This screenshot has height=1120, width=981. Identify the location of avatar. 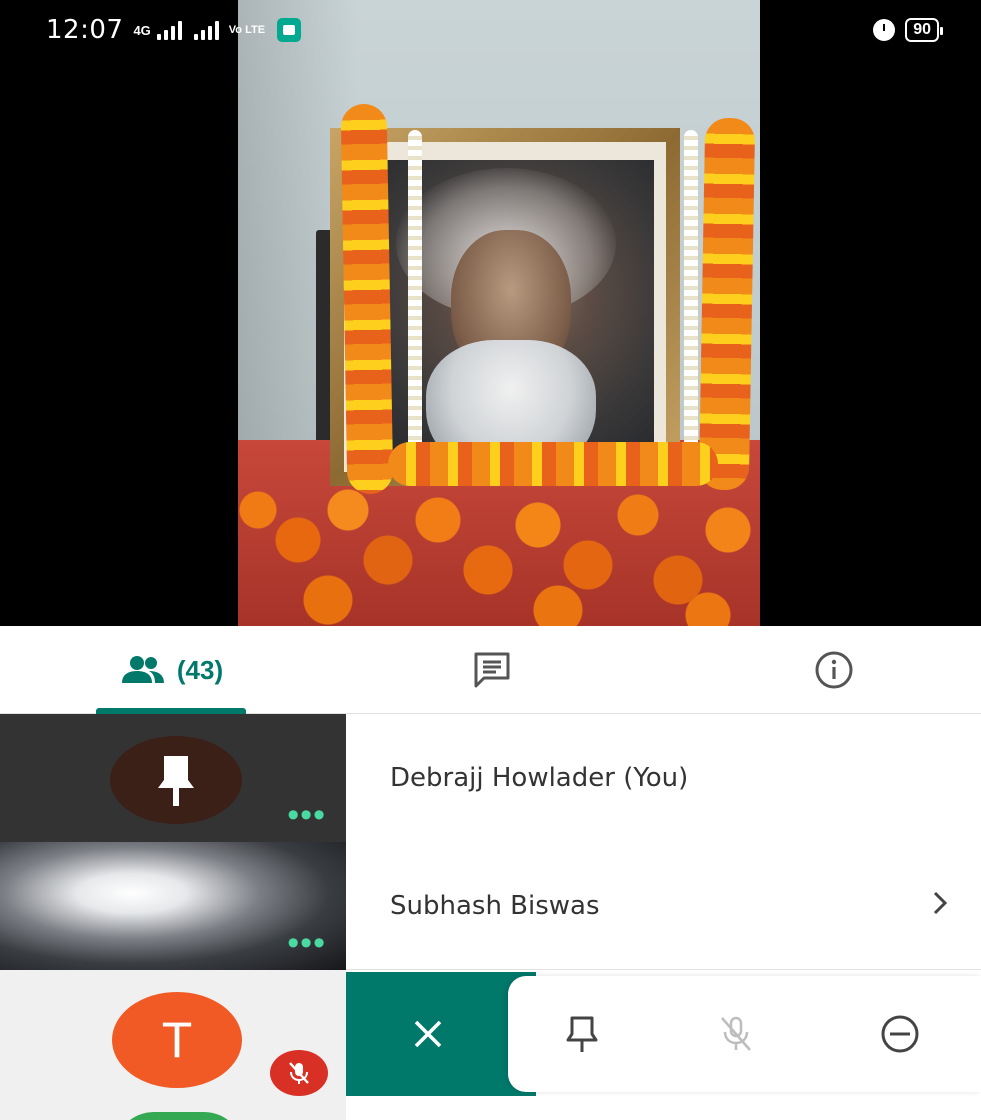
(179, 1116).